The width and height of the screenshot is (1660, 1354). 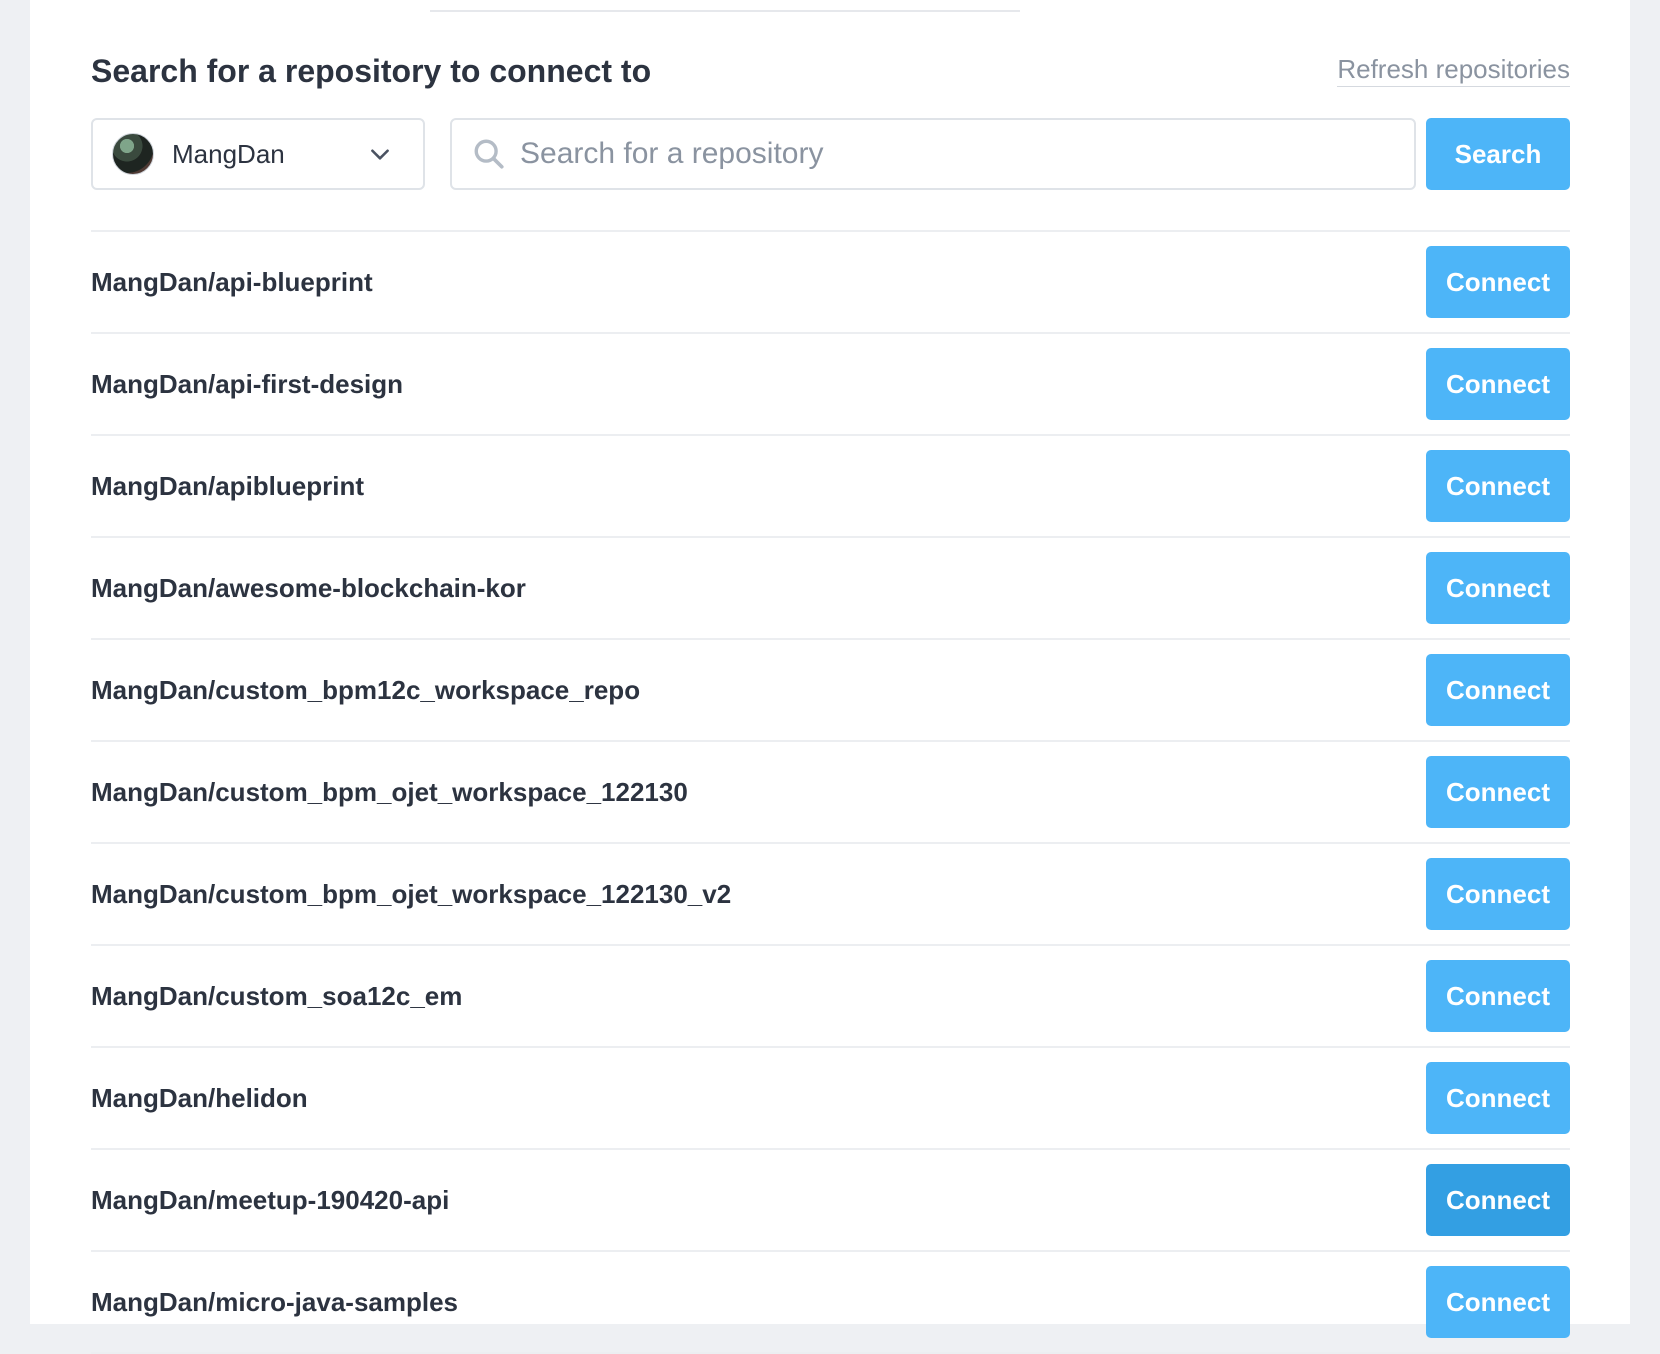 What do you see at coordinates (227, 485) in the screenshot?
I see `repository-name: MangDan/apiblueprint` at bounding box center [227, 485].